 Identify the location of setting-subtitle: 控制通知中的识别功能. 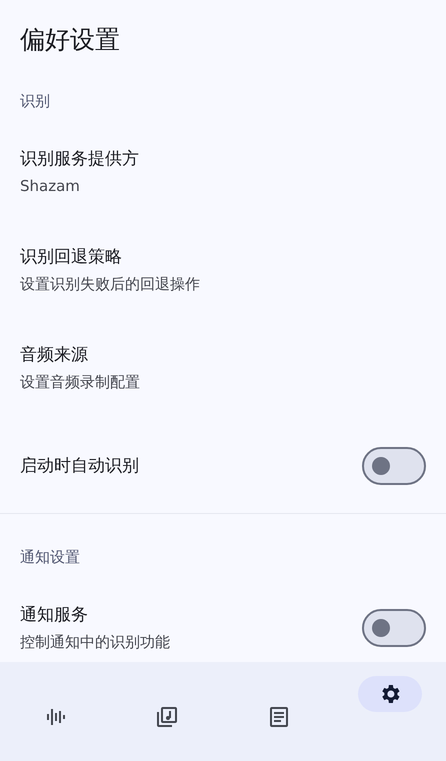
(95, 642).